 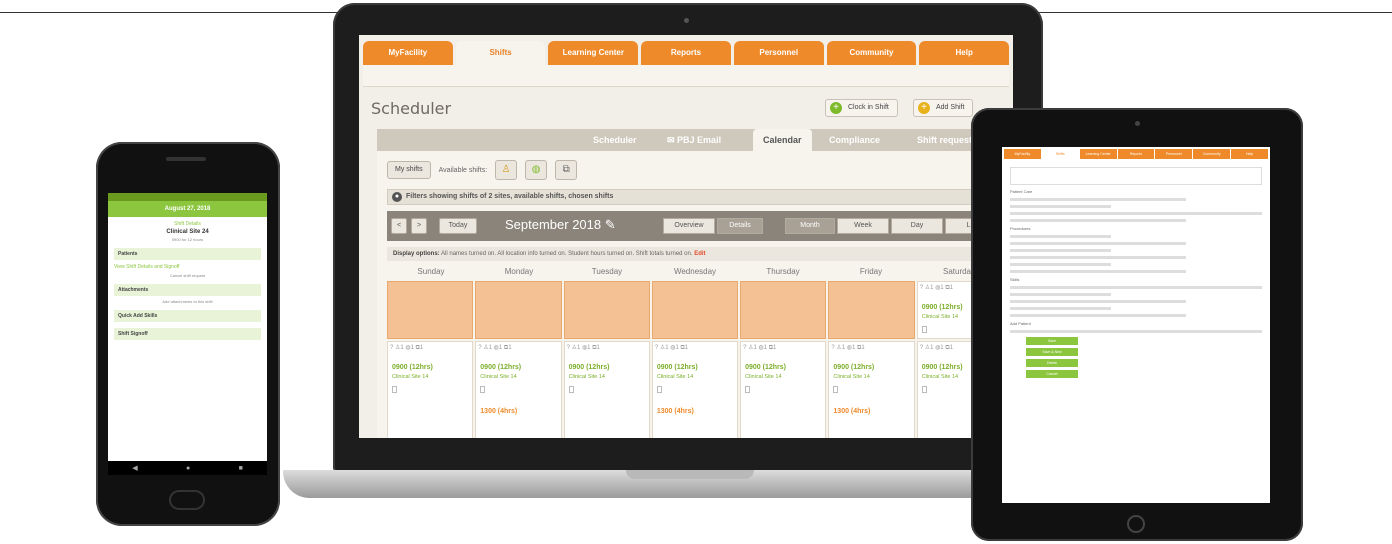 What do you see at coordinates (947, 140) in the screenshot?
I see `subtab-shift-requests: Shift requests` at bounding box center [947, 140].